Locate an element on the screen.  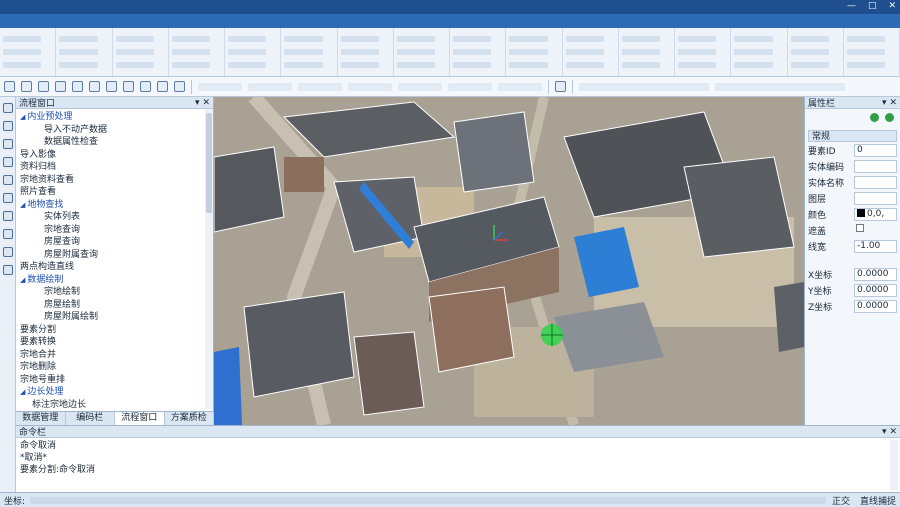
maximize-icon: □ is located at coordinates (872, 6).